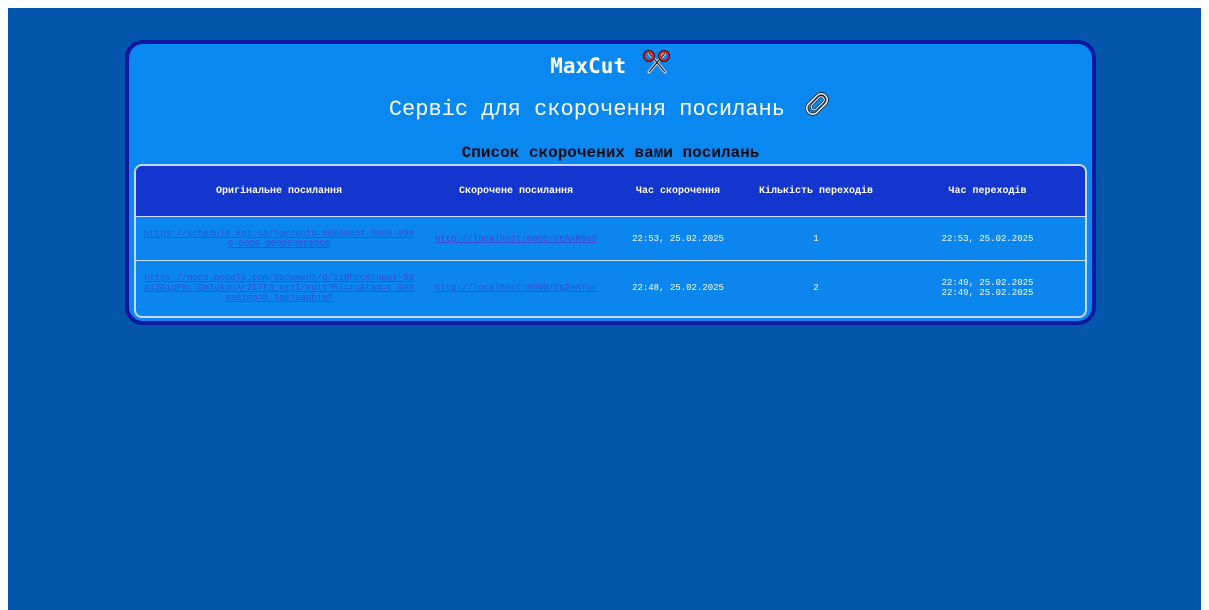 This screenshot has width=1209, height=610. What do you see at coordinates (516, 191) in the screenshot?
I see `column-header-short: Скорочене посилання` at bounding box center [516, 191].